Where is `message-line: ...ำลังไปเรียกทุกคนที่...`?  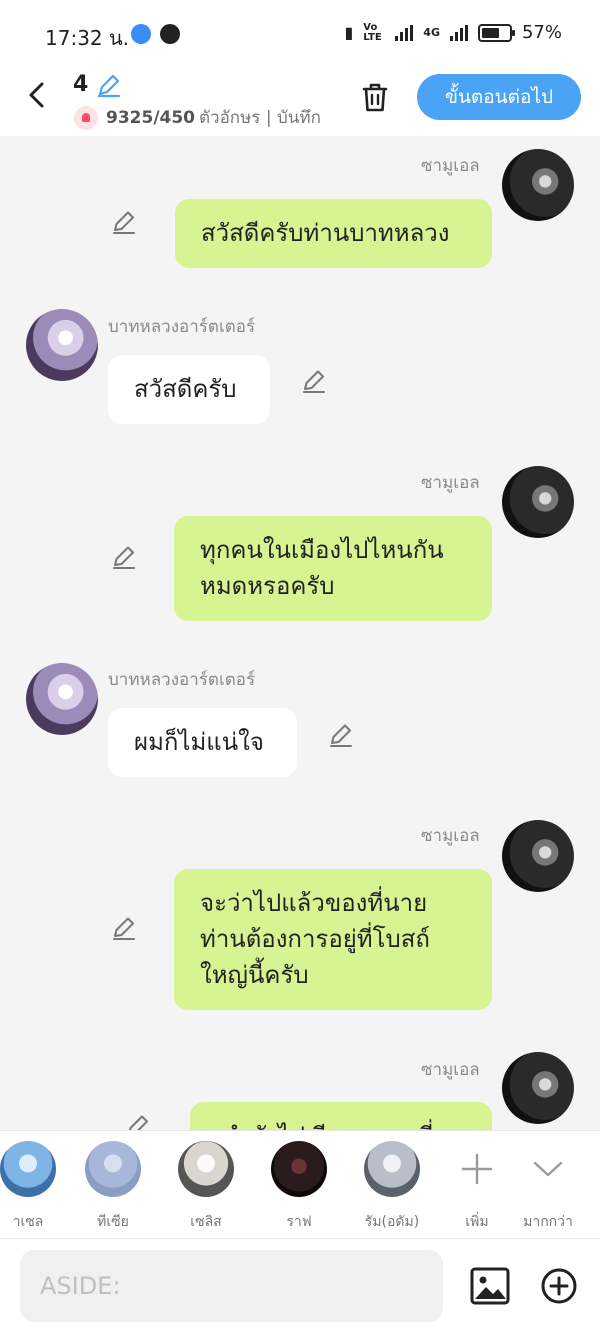
message-line: ...ำลังไปเรียกทุกคนที่... is located at coordinates (341, 1124).